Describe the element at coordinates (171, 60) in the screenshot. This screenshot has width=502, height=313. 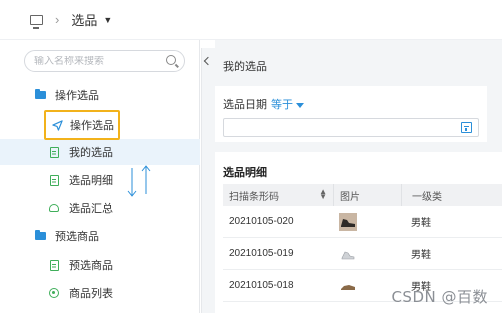
I see `search-icon` at that location.